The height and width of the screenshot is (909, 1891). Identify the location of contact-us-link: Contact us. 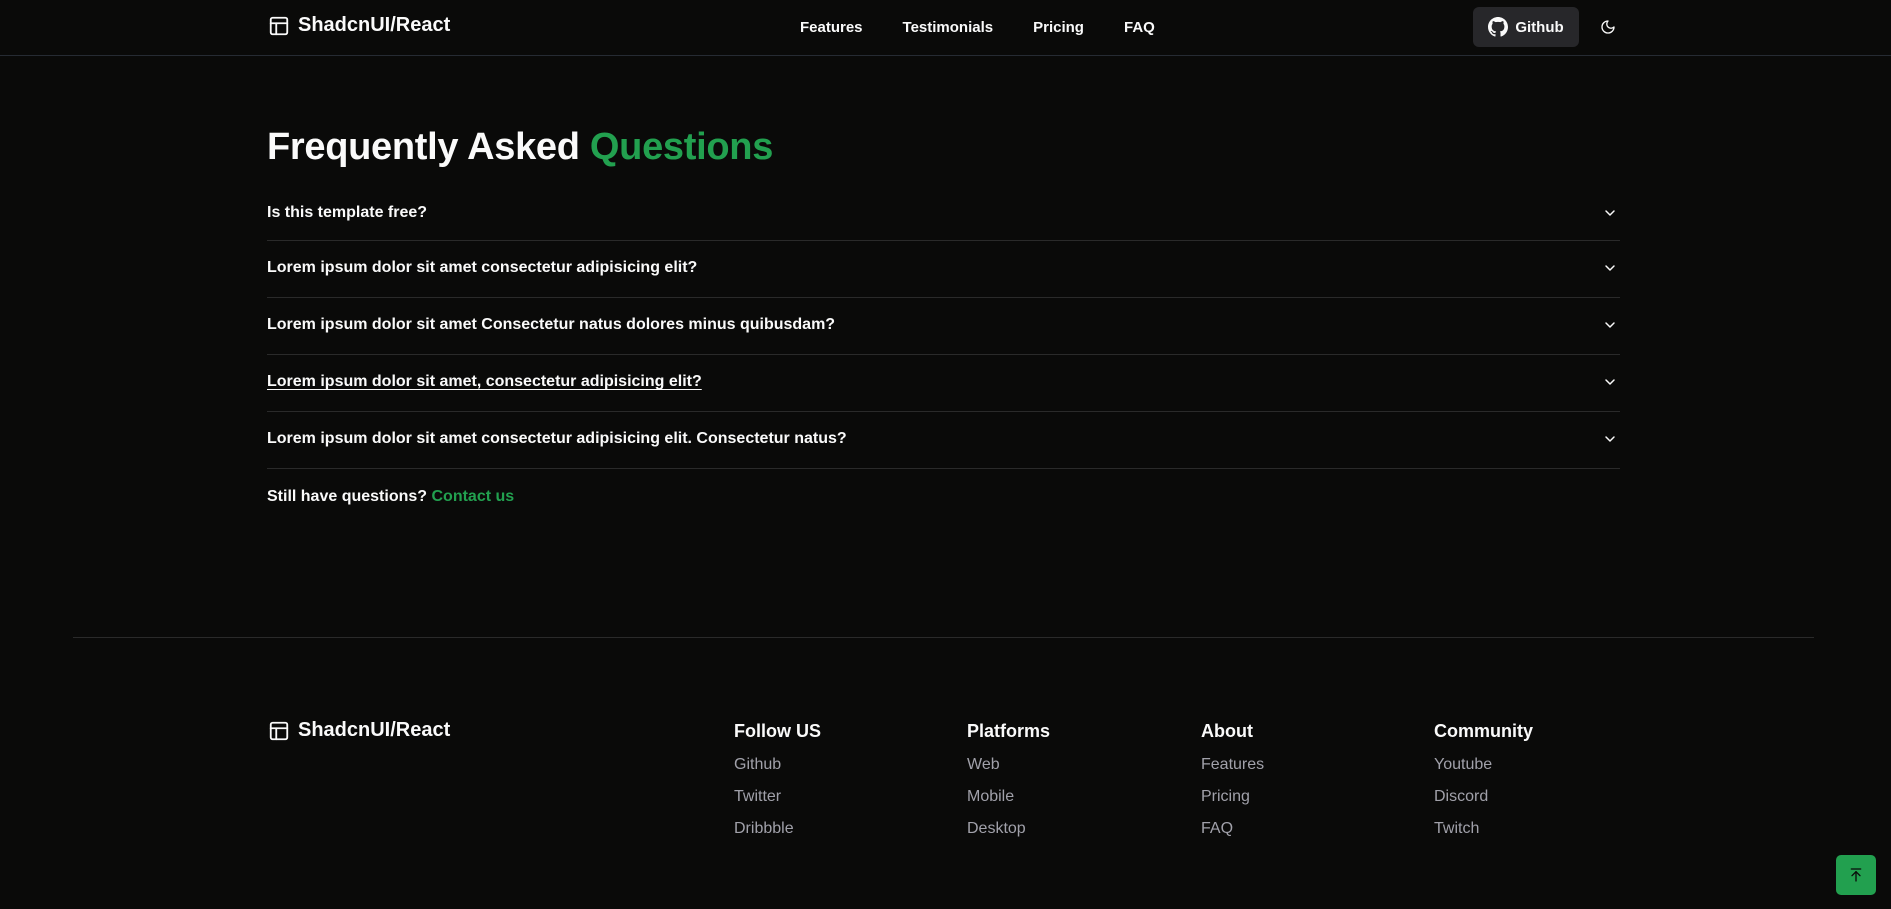
(472, 496).